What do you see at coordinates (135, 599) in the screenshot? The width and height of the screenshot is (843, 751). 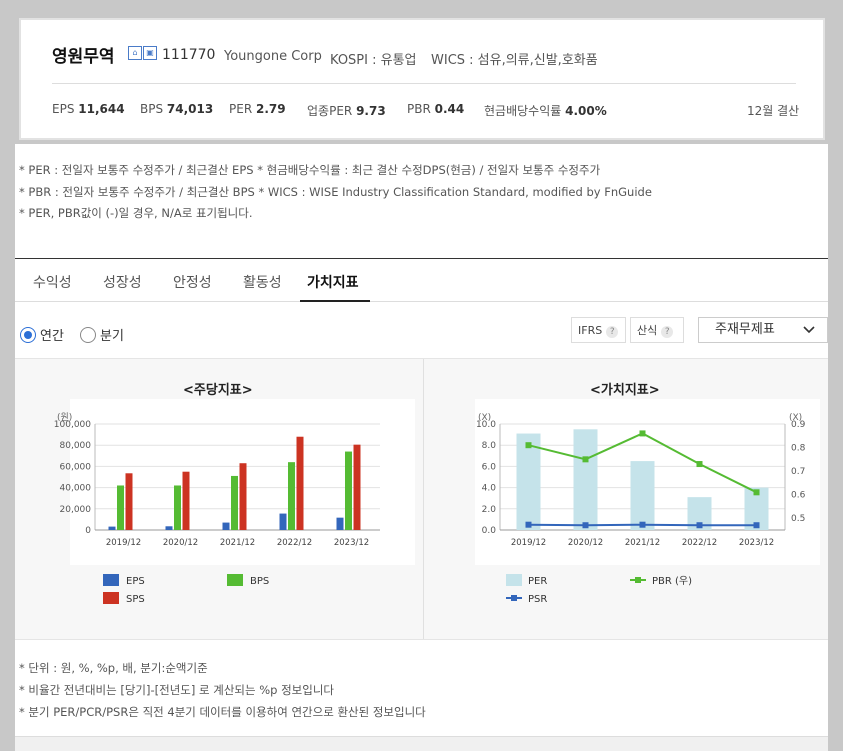 I see `legend-label-sps: SPS` at bounding box center [135, 599].